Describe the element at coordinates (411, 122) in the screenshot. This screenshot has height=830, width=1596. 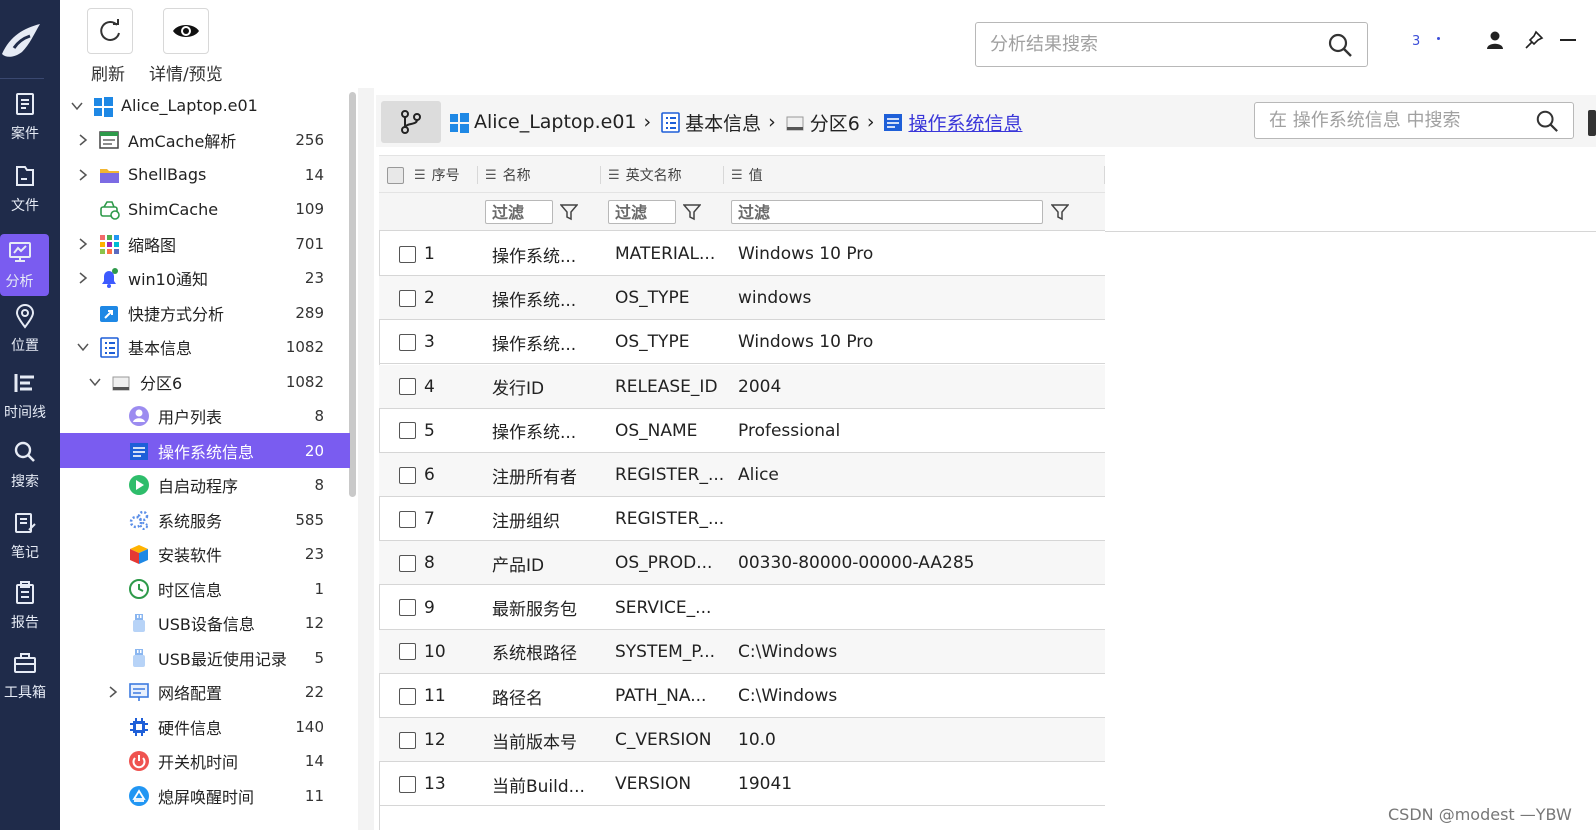
I see `branch-button` at that location.